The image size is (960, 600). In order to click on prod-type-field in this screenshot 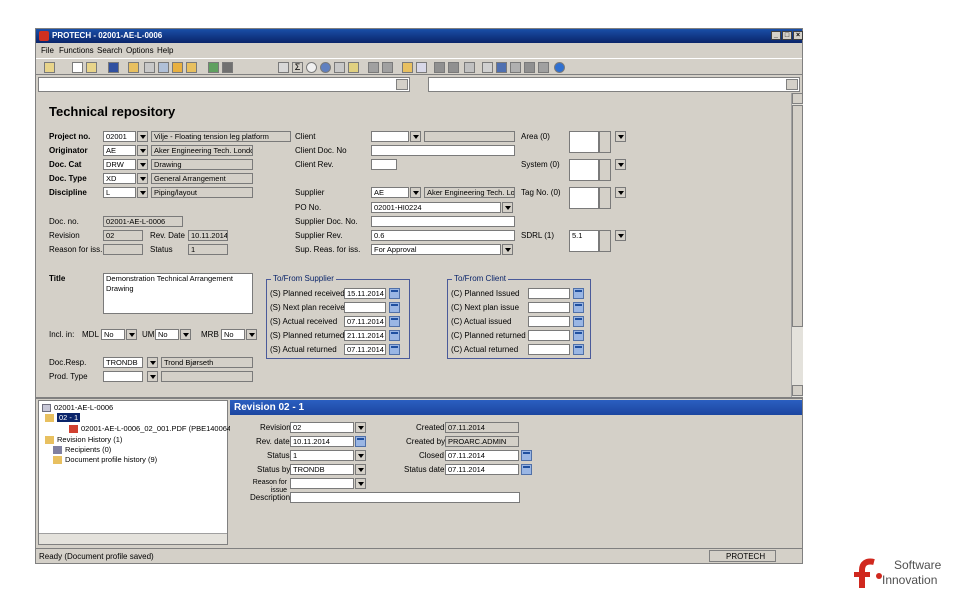, I will do `click(123, 376)`.